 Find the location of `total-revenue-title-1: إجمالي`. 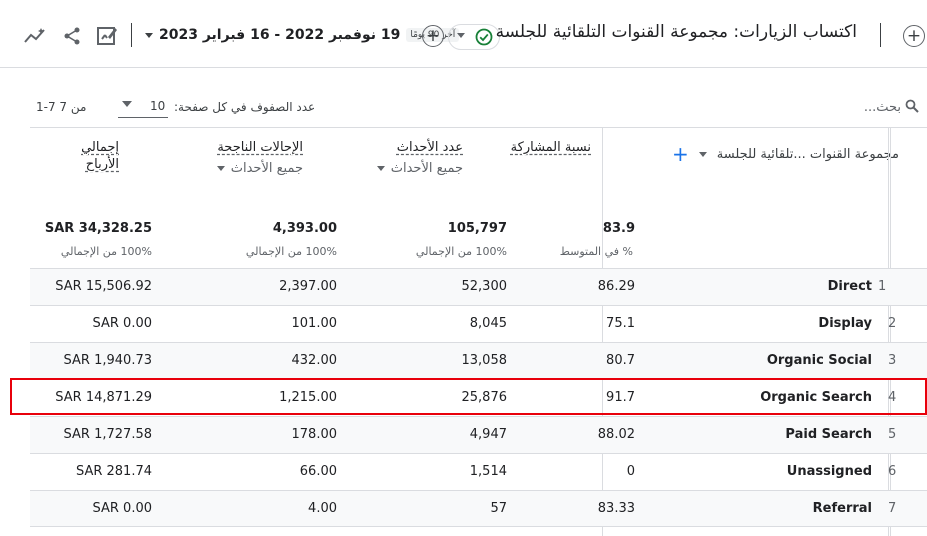

total-revenue-title-1: إجمالي is located at coordinates (100, 147).